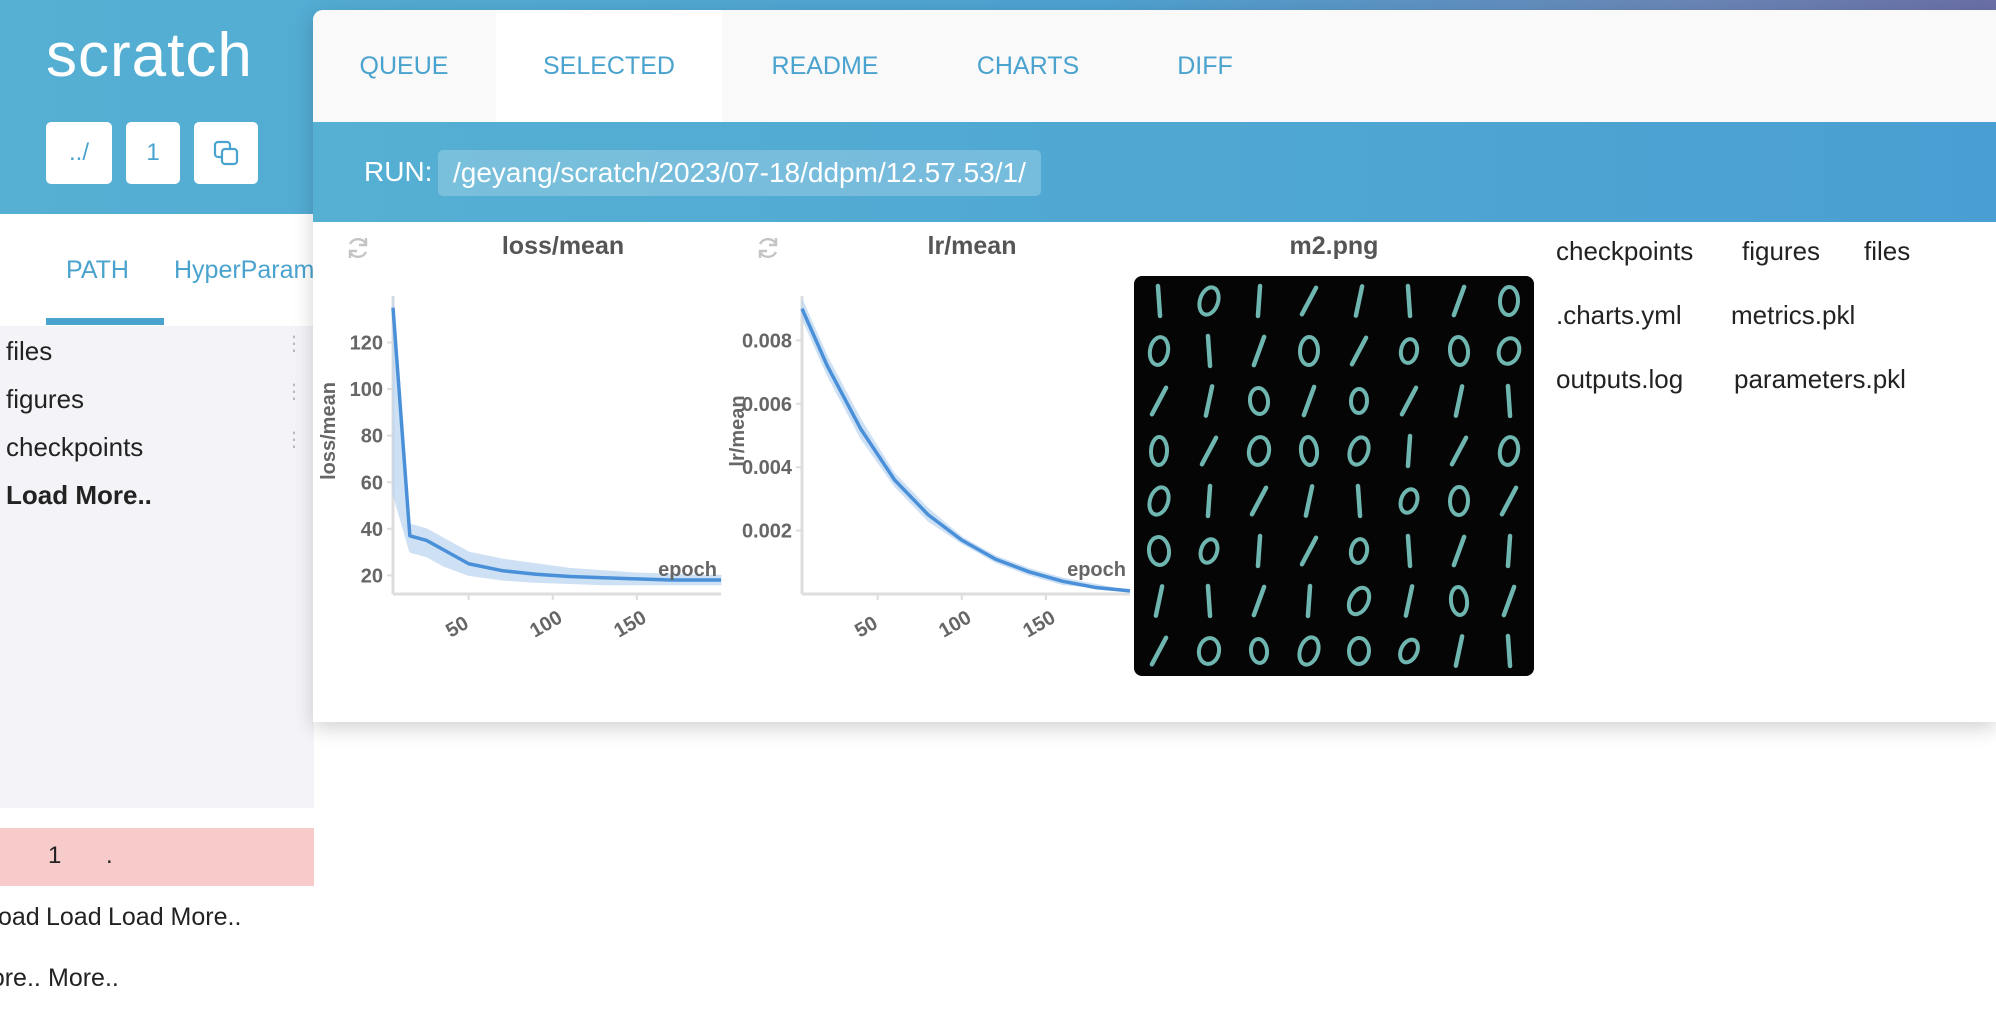  What do you see at coordinates (97, 270) in the screenshot?
I see `tab-path: PATH` at bounding box center [97, 270].